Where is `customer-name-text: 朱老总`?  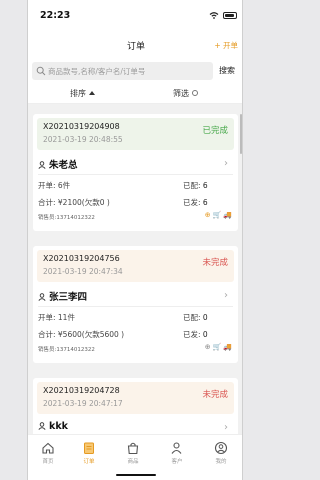
customer-name-text: 朱老总 is located at coordinates (63, 165).